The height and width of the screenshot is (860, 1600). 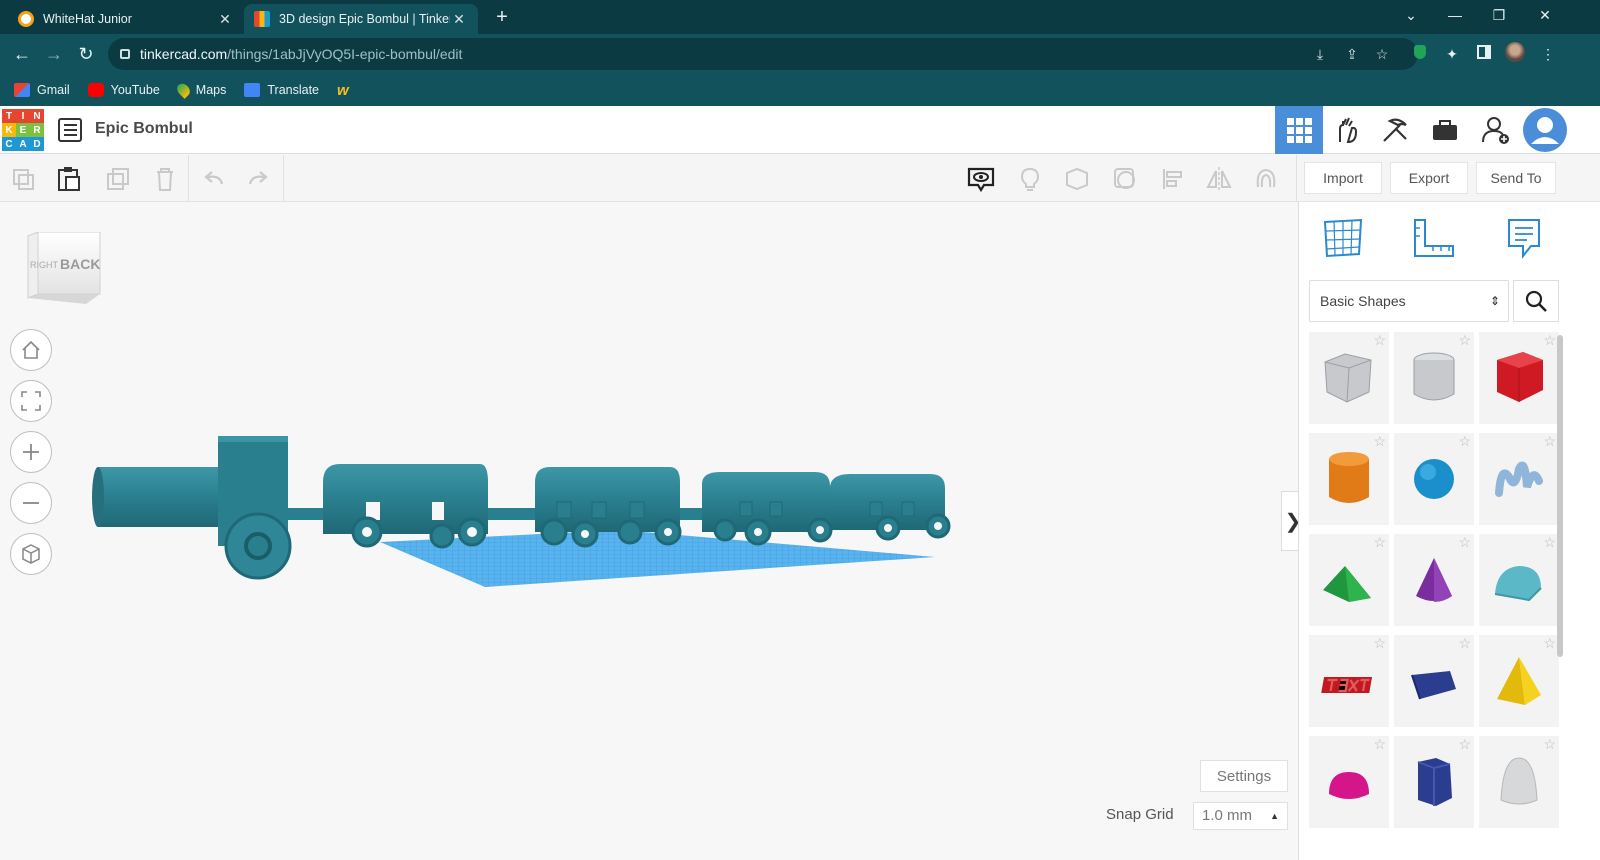 I want to click on view-cube: RIGHT BACK, so click(x=65, y=274).